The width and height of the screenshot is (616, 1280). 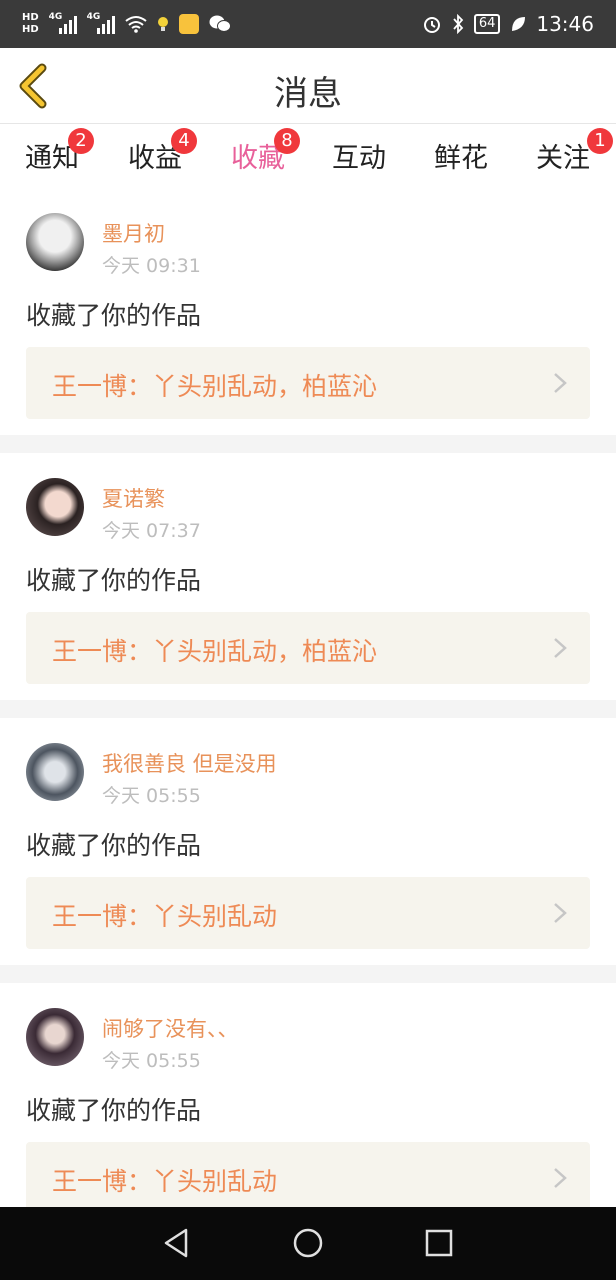 I want to click on home-circle-icon, so click(x=308, y=1243).